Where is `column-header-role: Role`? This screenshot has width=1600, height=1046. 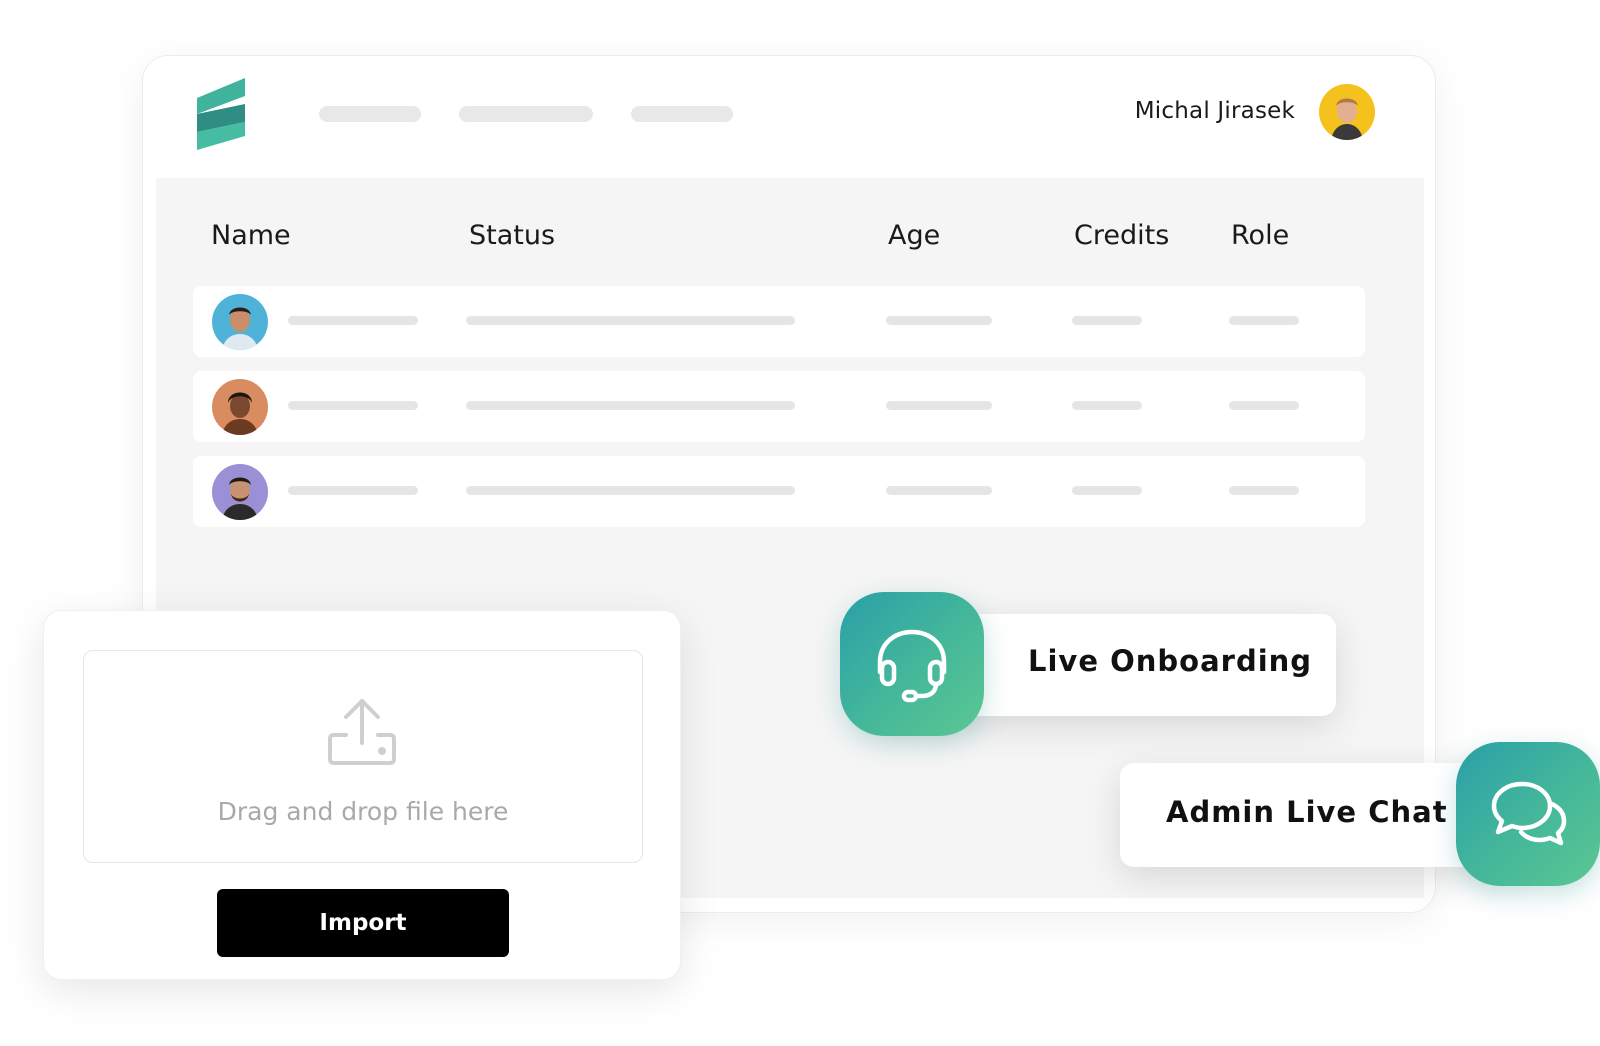 column-header-role: Role is located at coordinates (1260, 235).